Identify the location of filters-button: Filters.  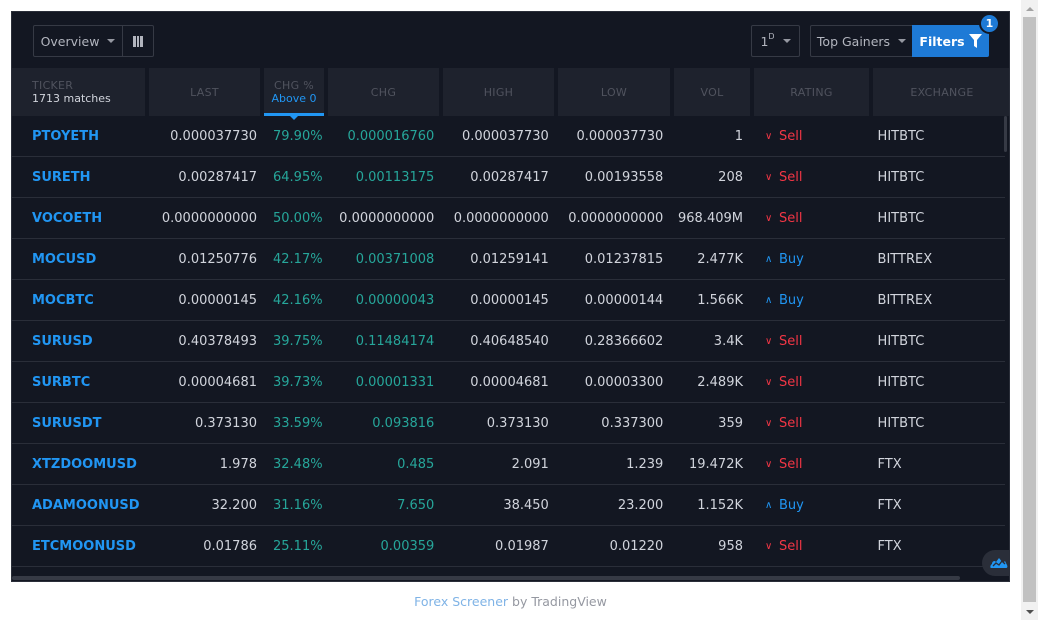
(950, 41).